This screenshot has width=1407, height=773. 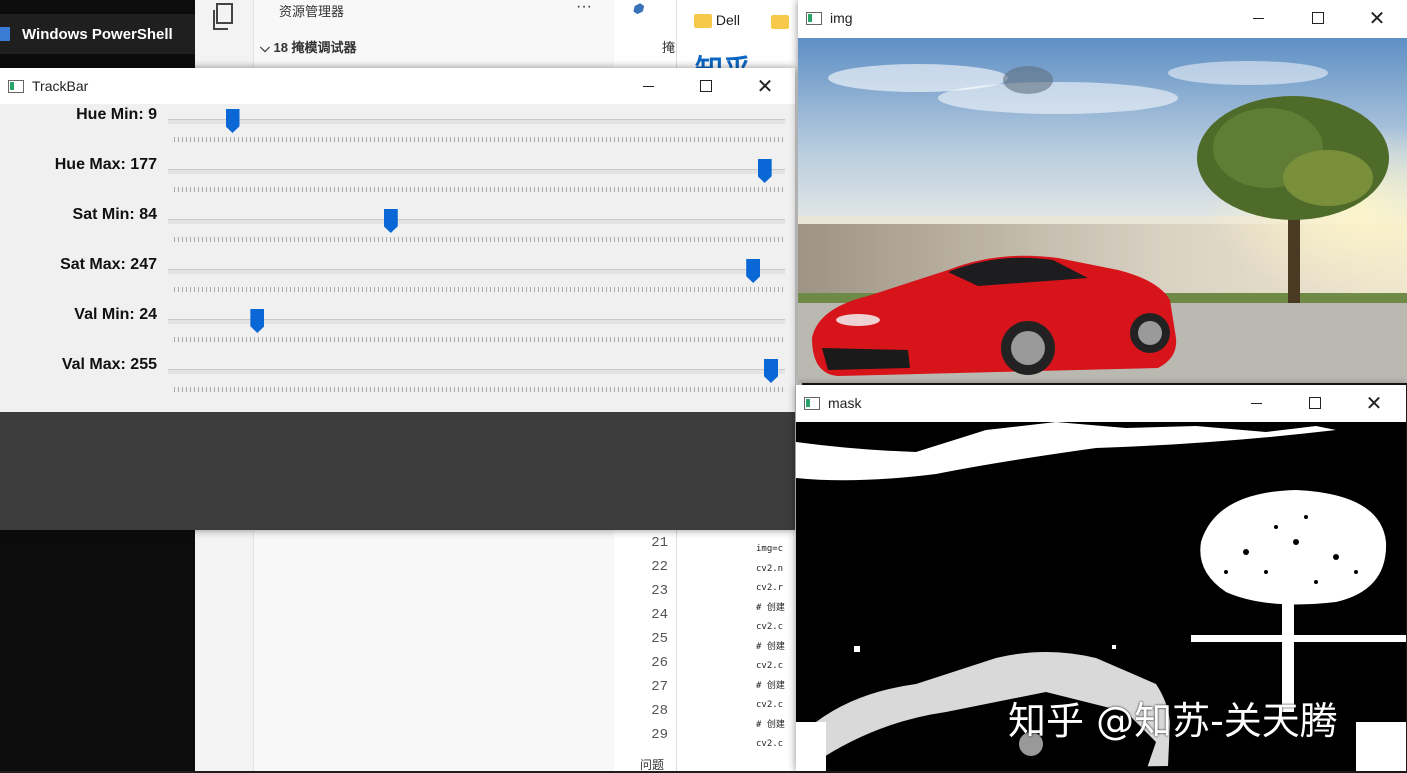 I want to click on trackbar-label: Val Min: 24, so click(x=115, y=314).